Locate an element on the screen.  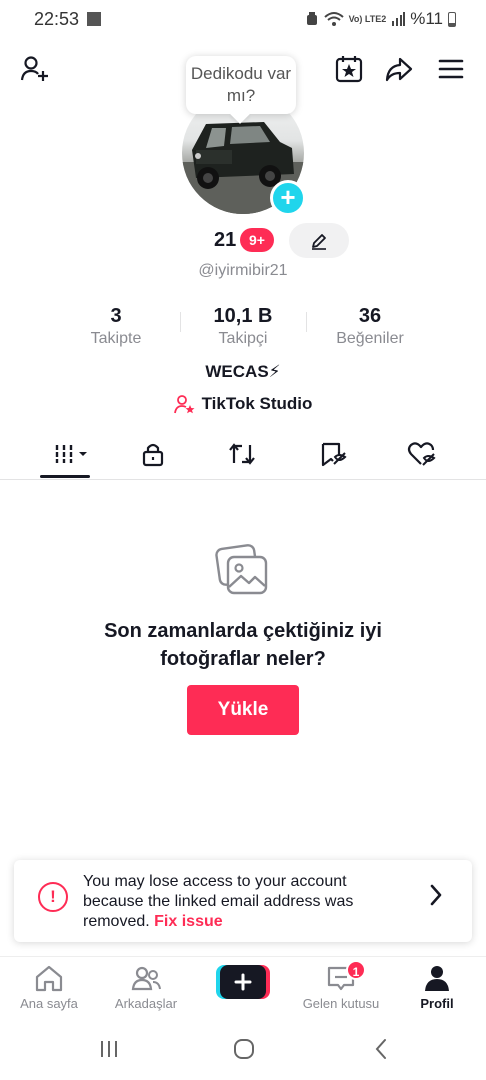
calendar-star-icon is located at coordinates (349, 69).